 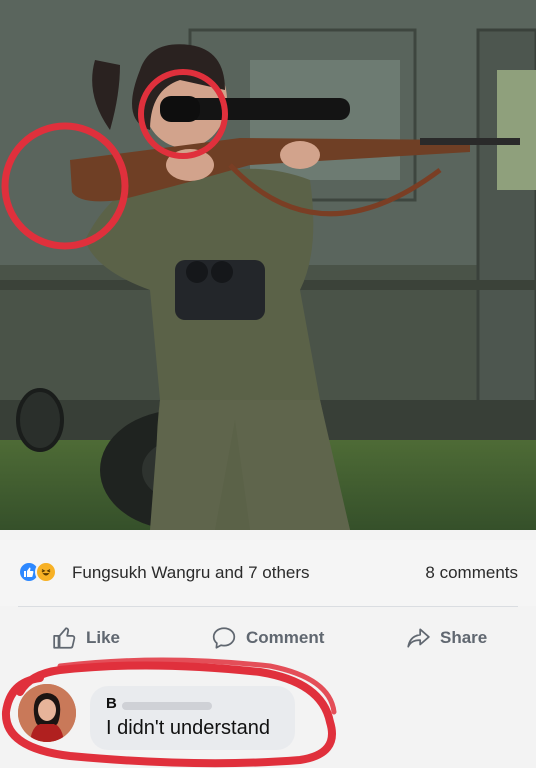 I want to click on like-label: Like, so click(x=103, y=637).